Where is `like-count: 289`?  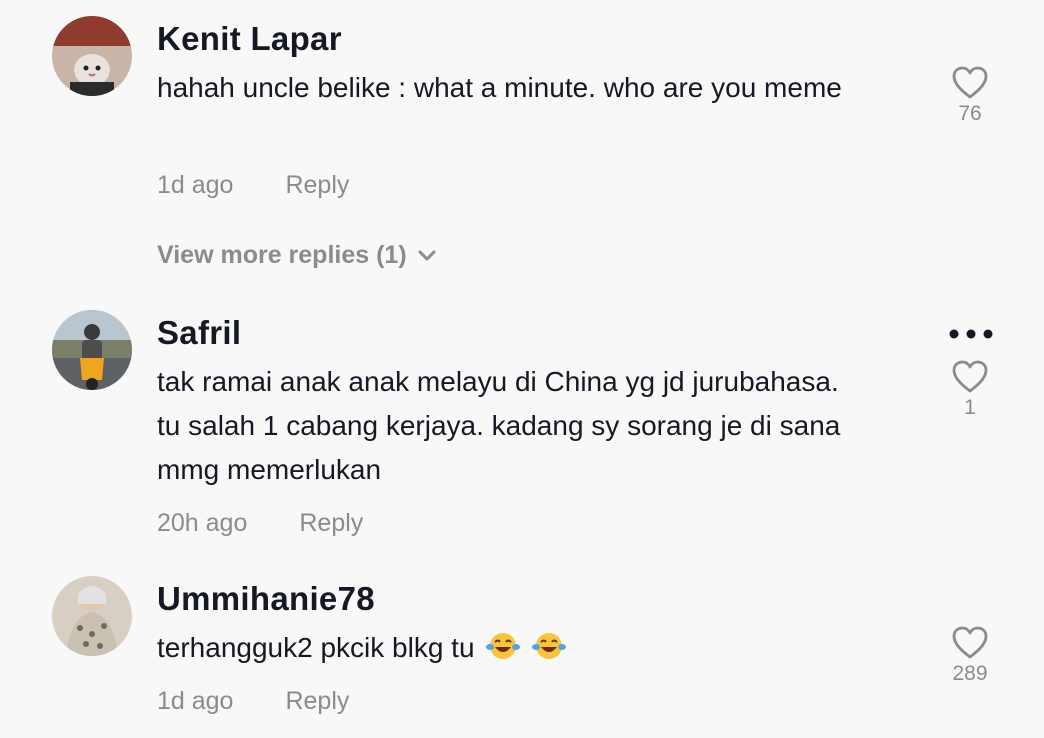 like-count: 289 is located at coordinates (970, 673).